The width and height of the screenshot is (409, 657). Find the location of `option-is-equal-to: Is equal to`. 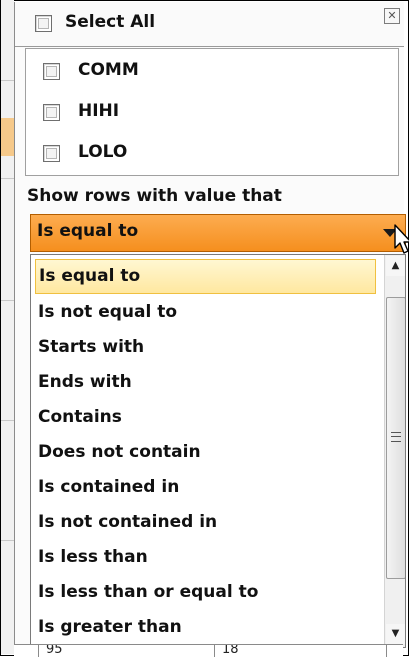

option-is-equal-to: Is equal to is located at coordinates (205, 276).